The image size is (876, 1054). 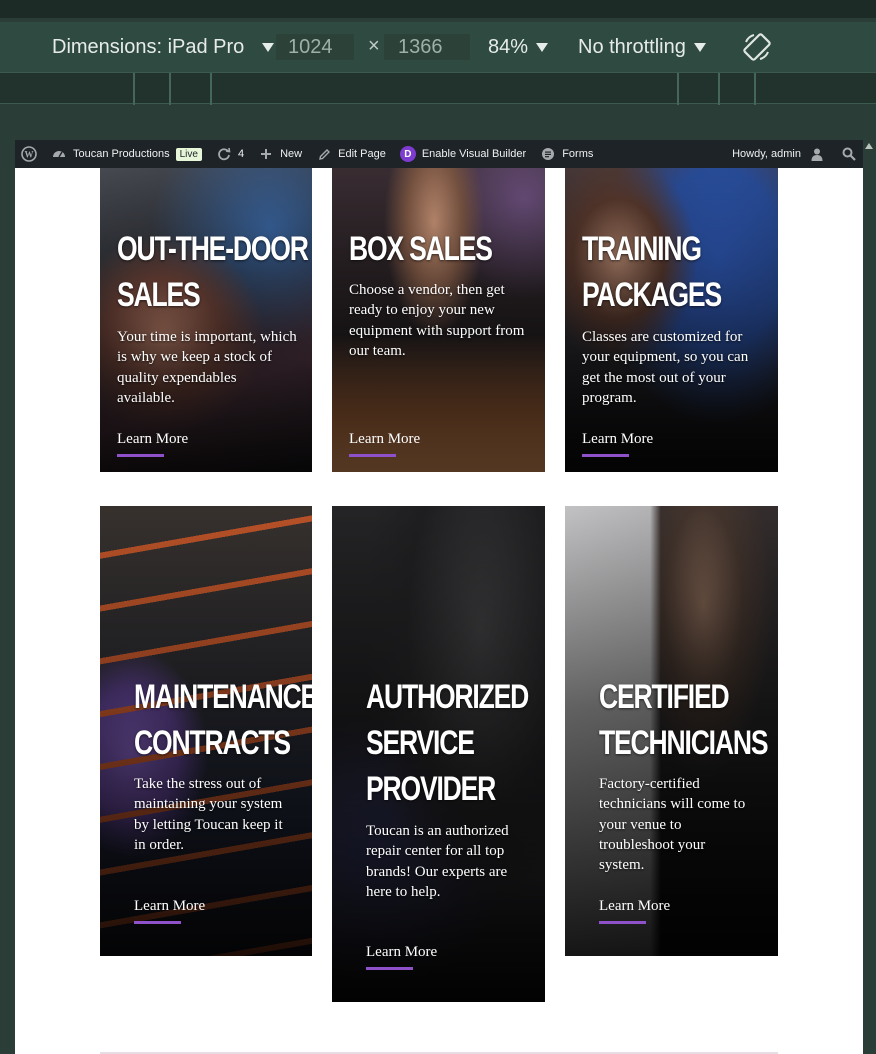 I want to click on rotate-icon, so click(x=757, y=47).